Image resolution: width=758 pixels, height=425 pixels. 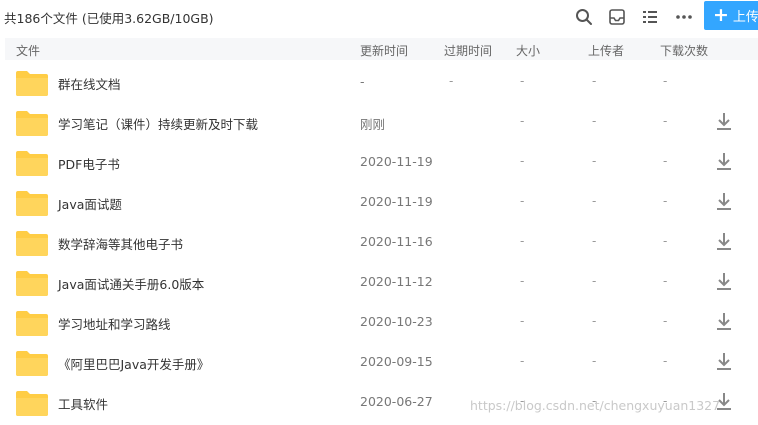 I want to click on column-expires: 过期时间, so click(x=468, y=50).